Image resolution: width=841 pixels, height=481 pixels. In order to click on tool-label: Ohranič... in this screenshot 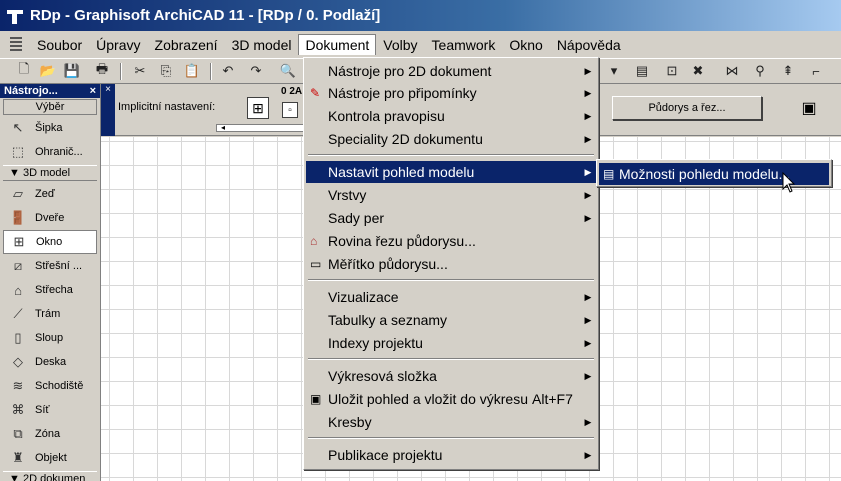, I will do `click(59, 152)`.